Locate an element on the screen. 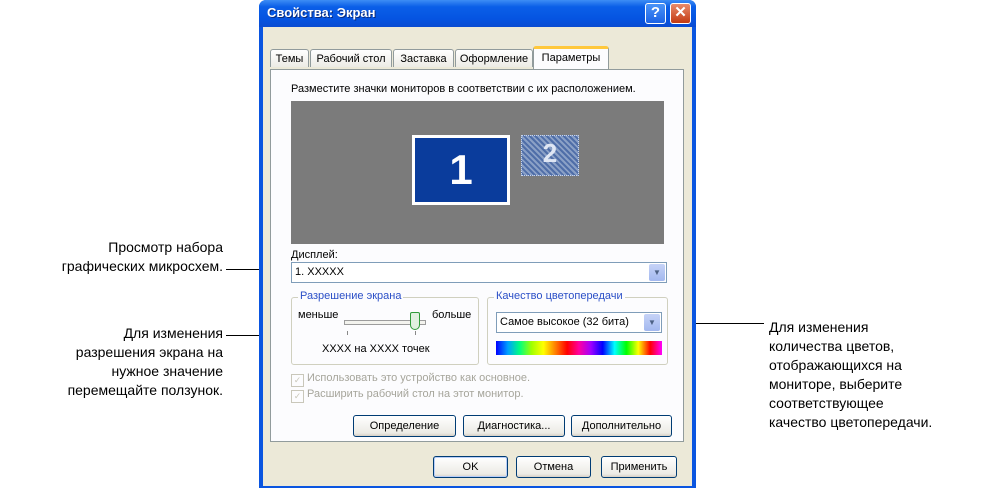  tab-screensaver: Заставка is located at coordinates (423, 58).